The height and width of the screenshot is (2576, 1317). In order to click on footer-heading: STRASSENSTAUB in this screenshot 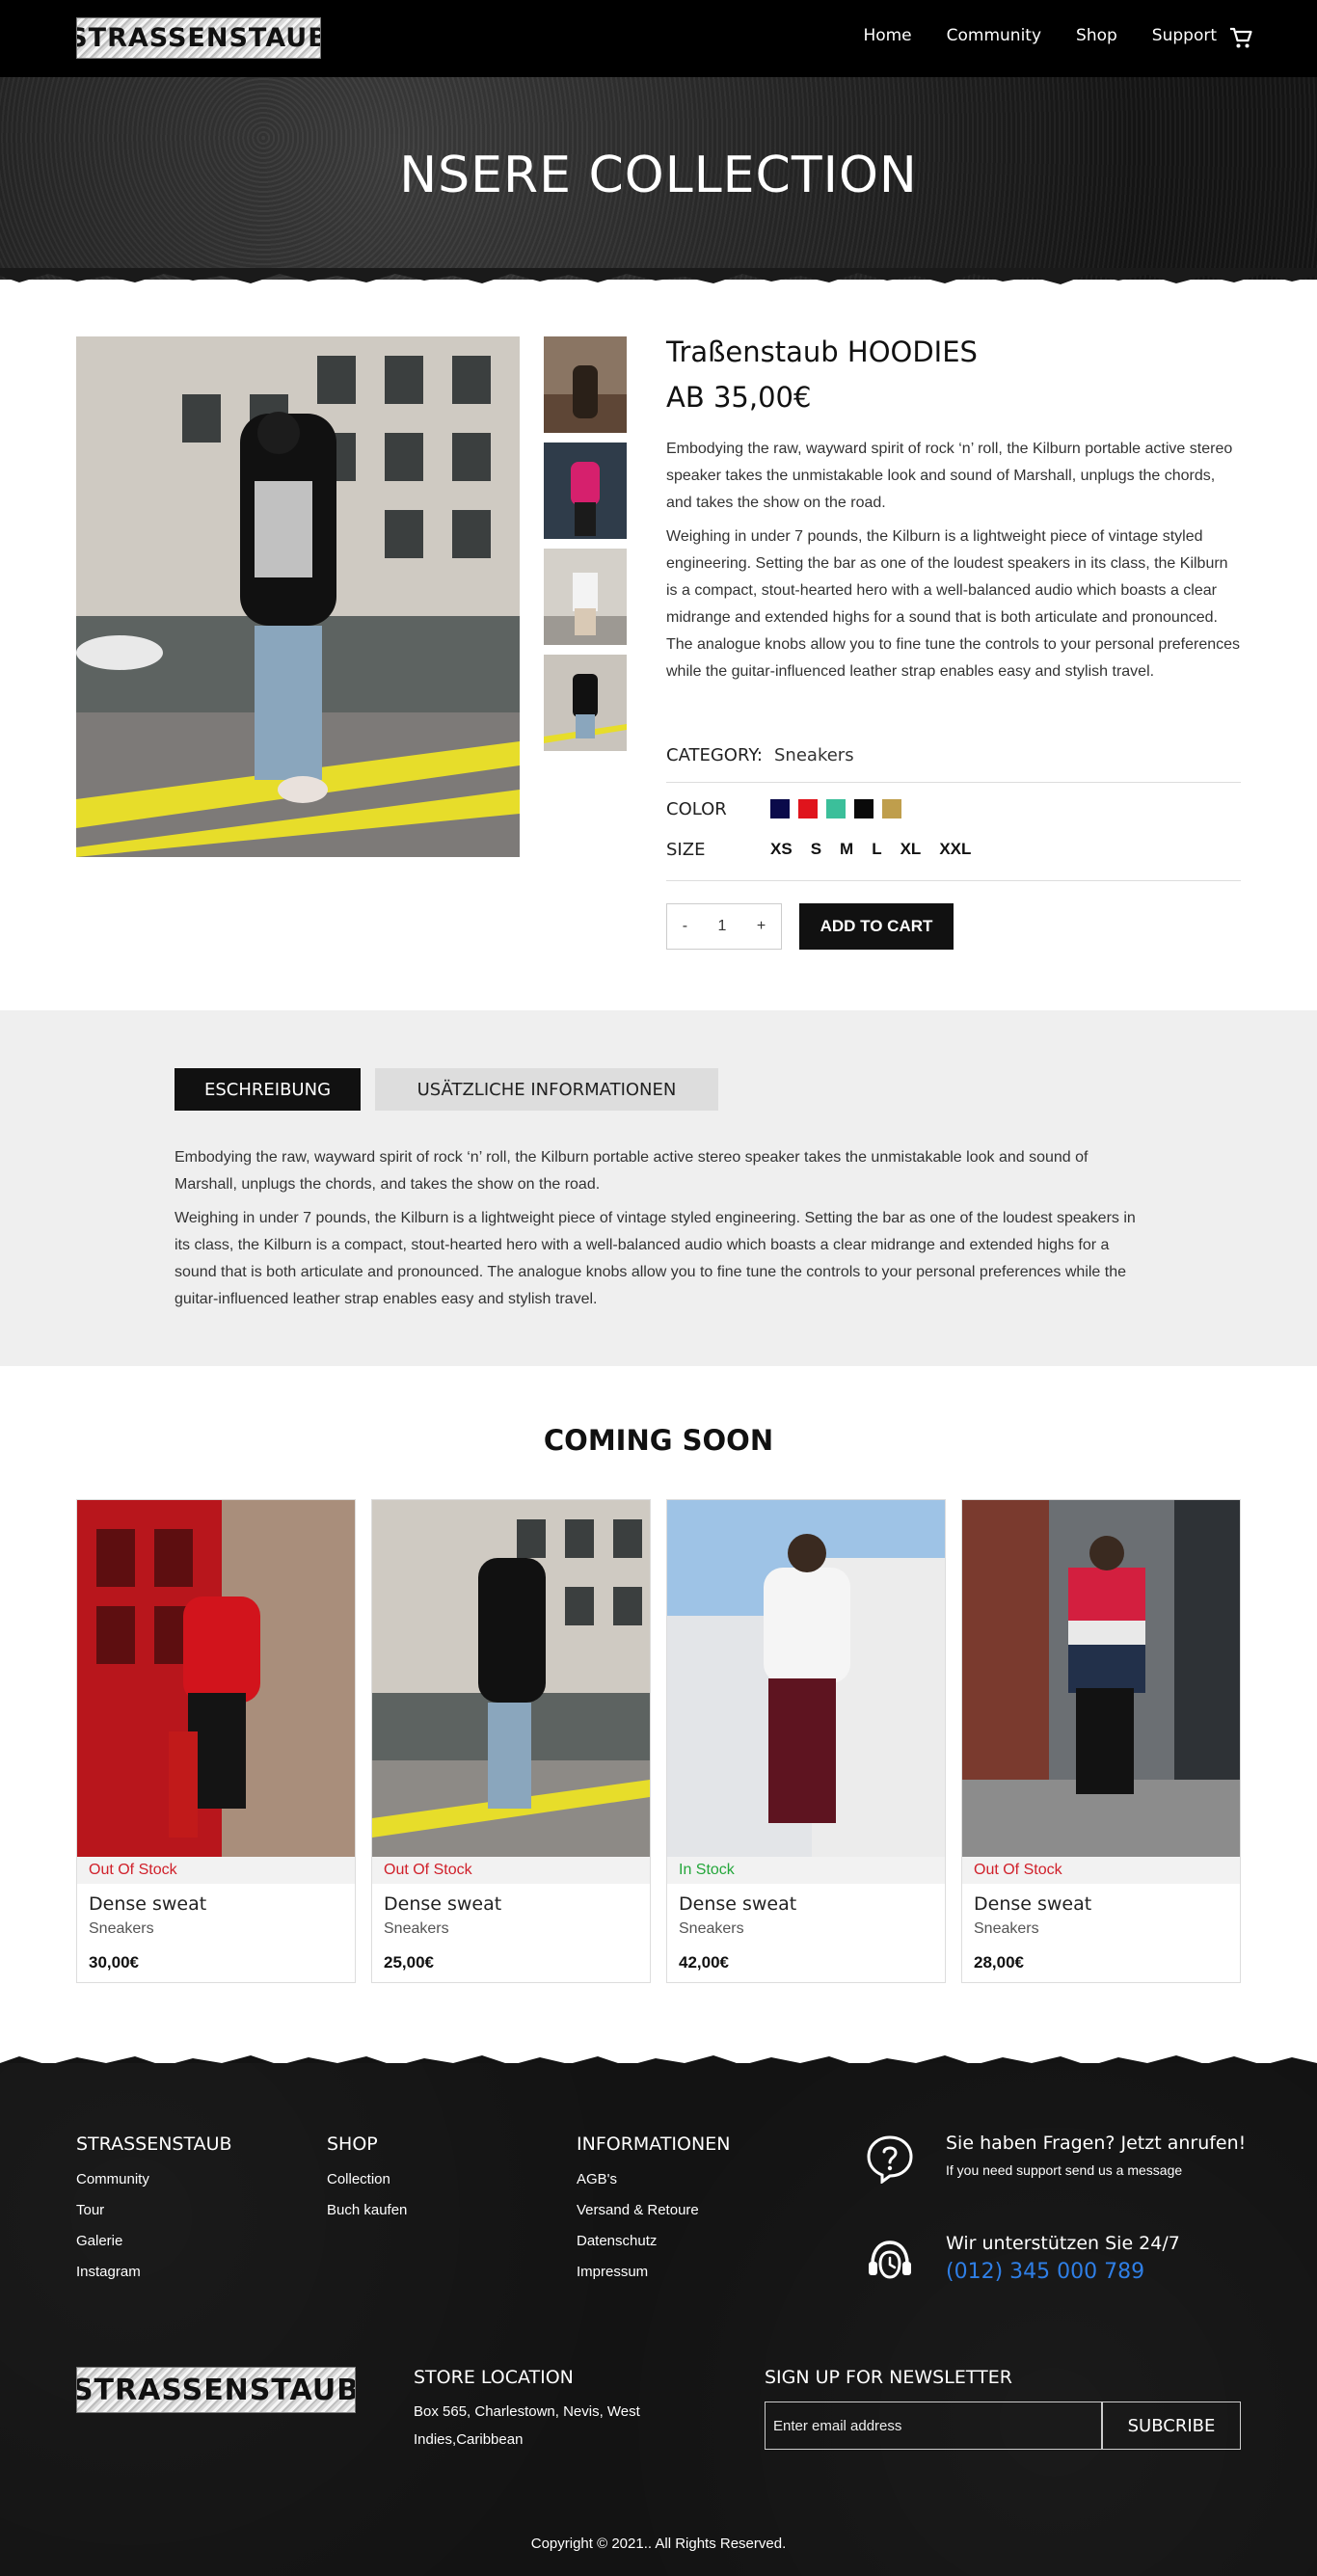, I will do `click(154, 2144)`.